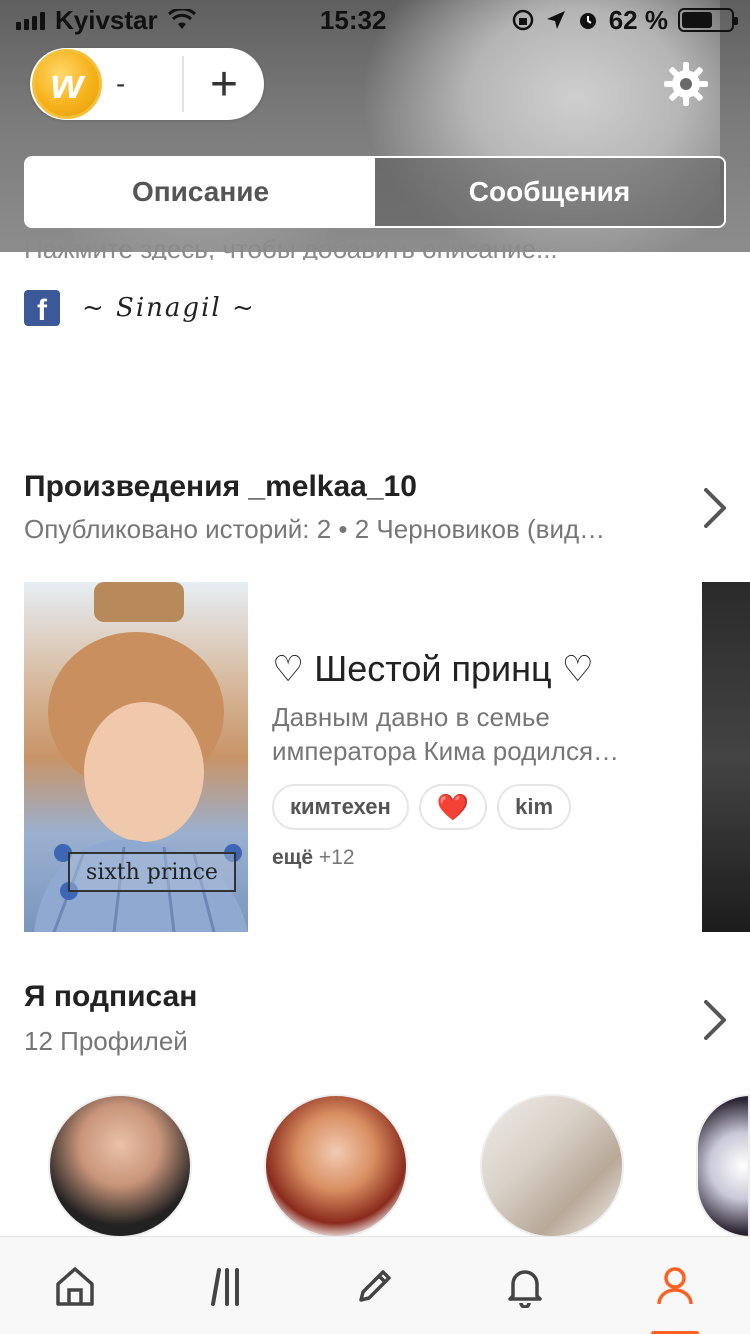 The height and width of the screenshot is (1334, 750). What do you see at coordinates (110, 997) in the screenshot?
I see `following-title: Я подписан` at bounding box center [110, 997].